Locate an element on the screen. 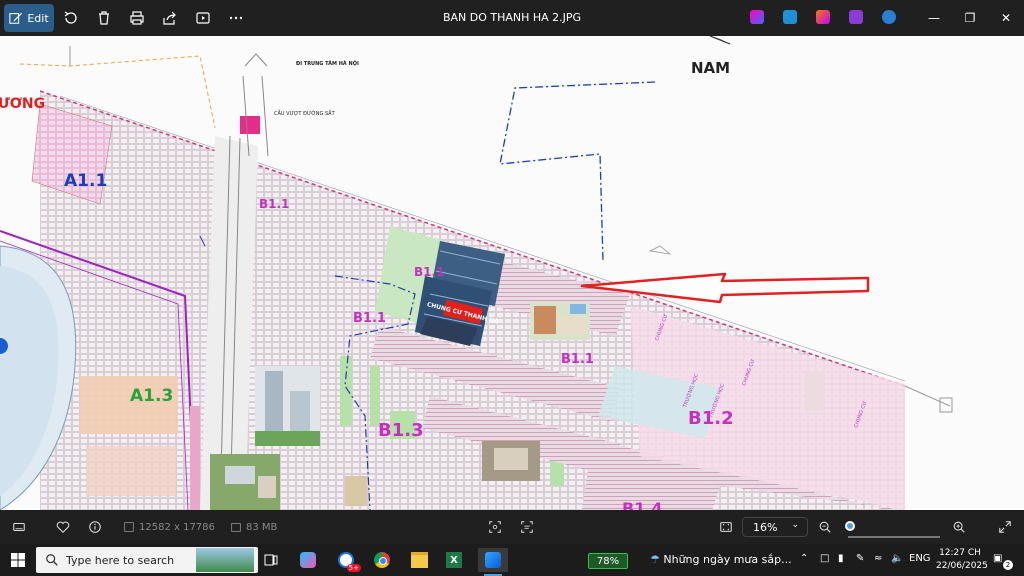  zoom-out-icon is located at coordinates (825, 527).